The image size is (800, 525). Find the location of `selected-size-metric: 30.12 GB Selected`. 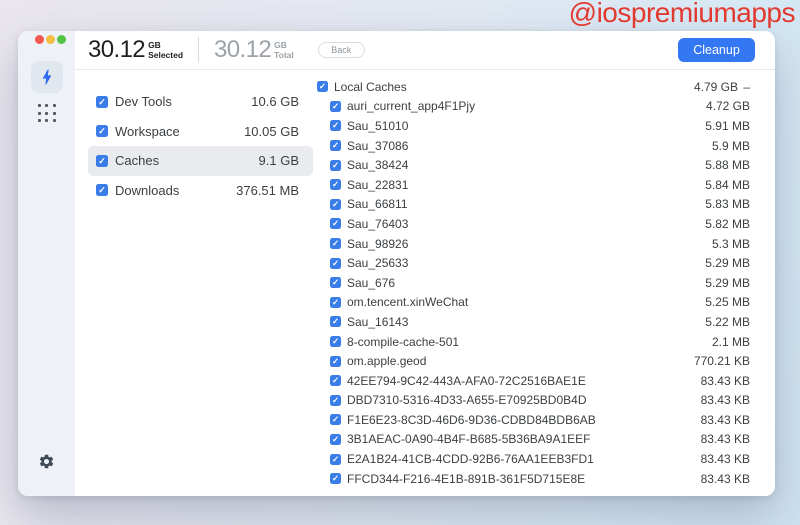

selected-size-metric: 30.12 GB Selected is located at coordinates (135, 50).